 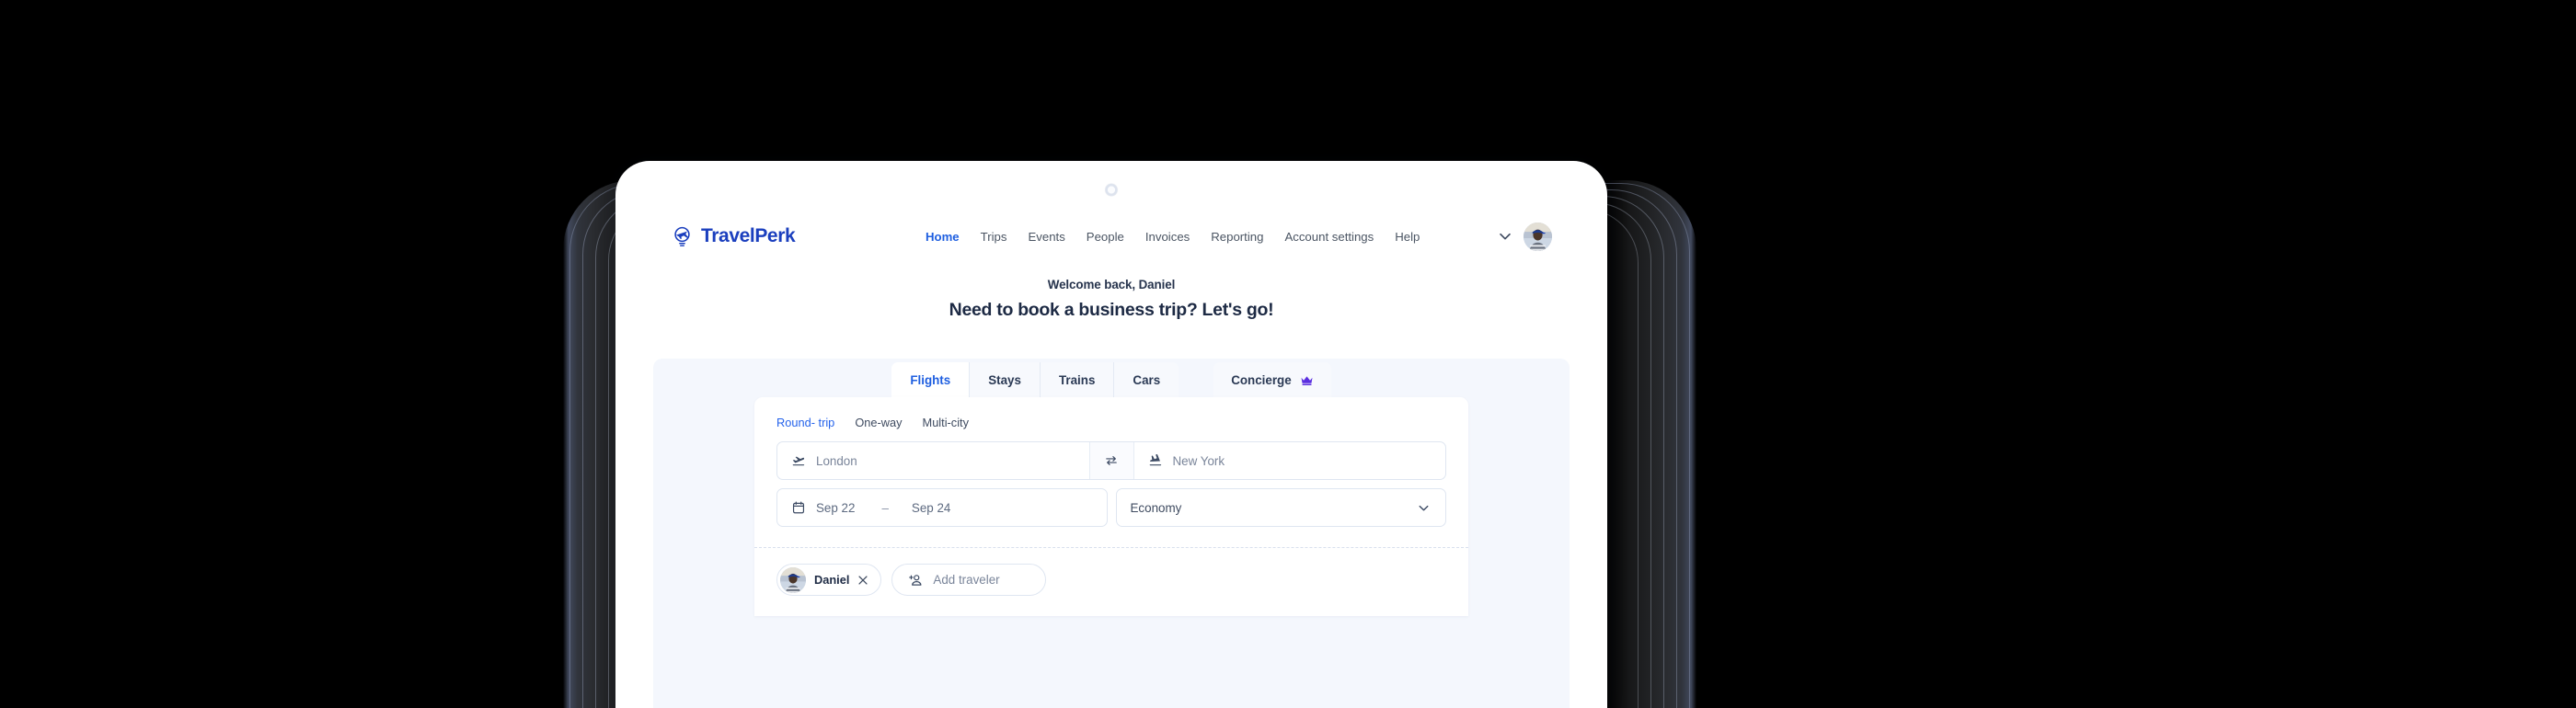 I want to click on tab-flights: Flights, so click(x=931, y=379).